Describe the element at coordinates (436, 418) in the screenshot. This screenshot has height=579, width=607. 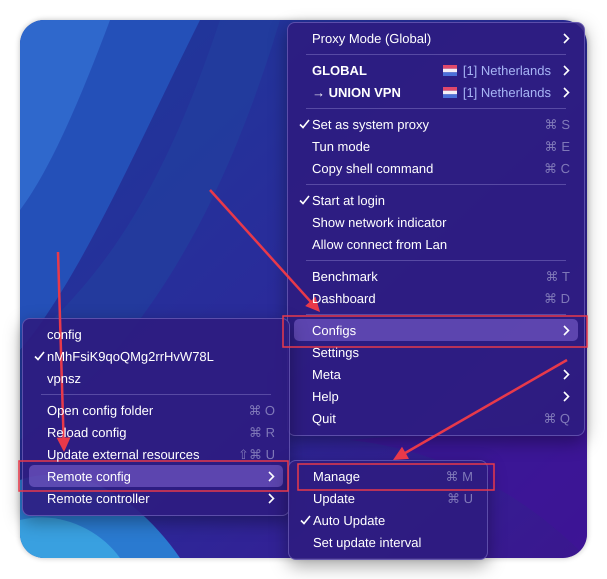
I see `menu-item: Quit ⌘ Q` at that location.